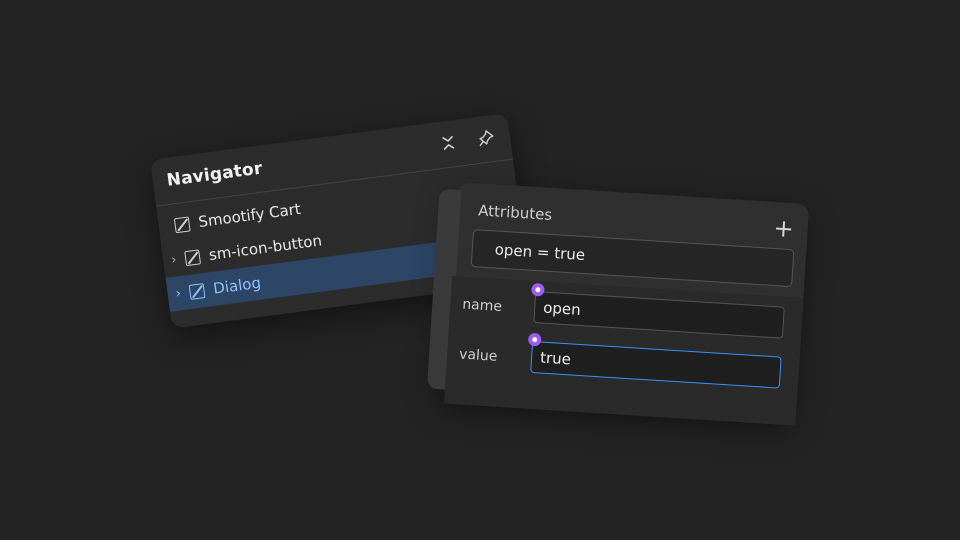 This screenshot has height=540, width=960. Describe the element at coordinates (214, 174) in the screenshot. I see `navigator-title: Navigator` at that location.